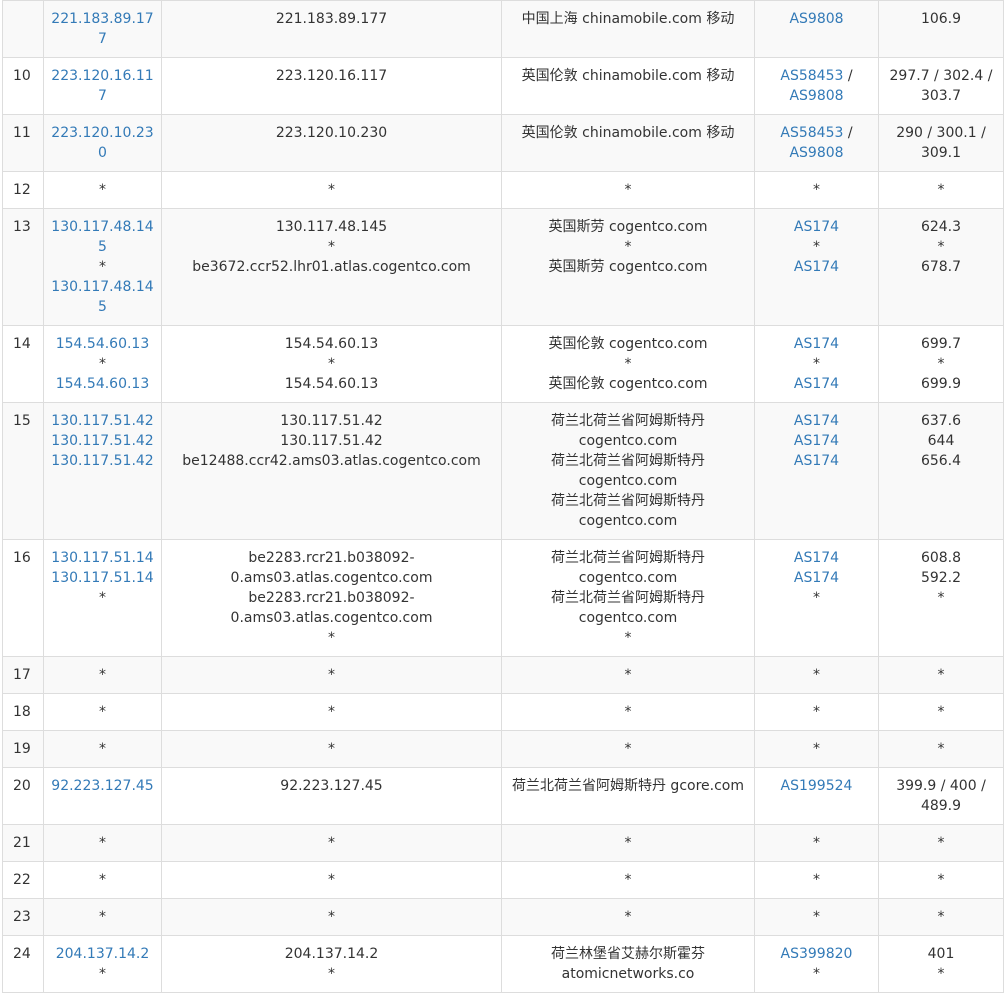  I want to click on hop-number-cell: 16, so click(23, 598).